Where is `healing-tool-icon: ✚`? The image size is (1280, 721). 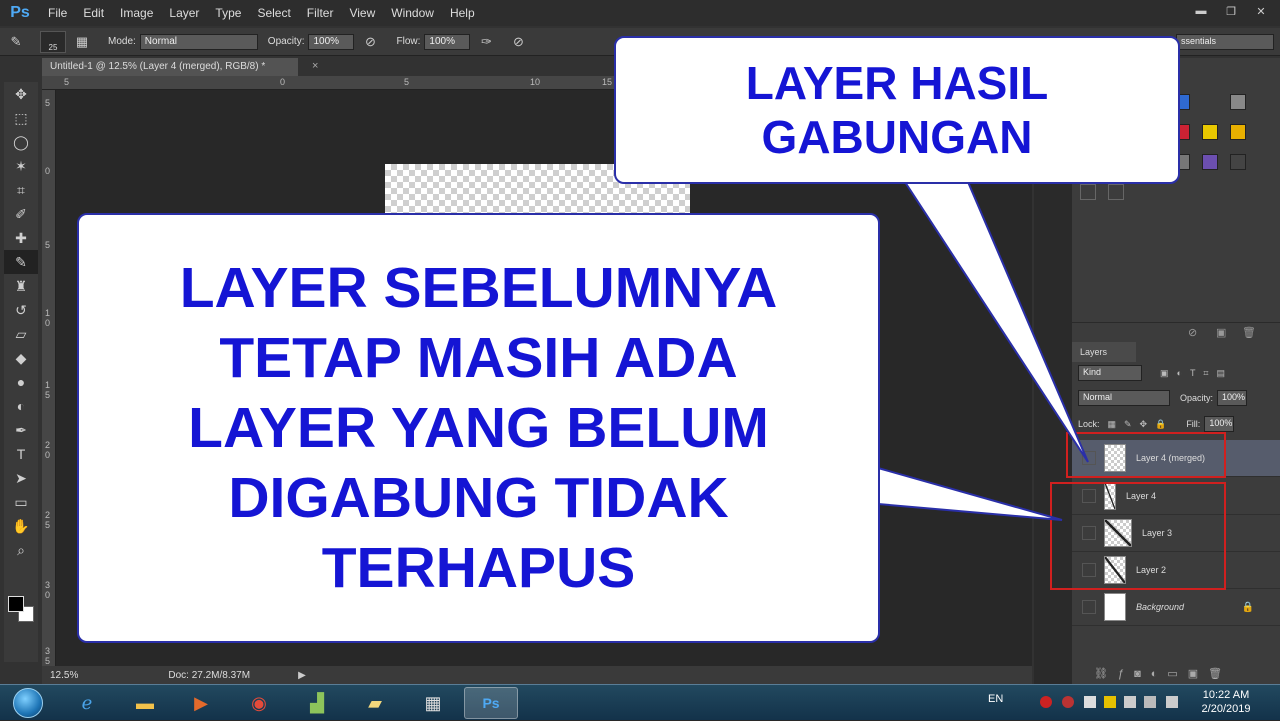 healing-tool-icon: ✚ is located at coordinates (21, 238).